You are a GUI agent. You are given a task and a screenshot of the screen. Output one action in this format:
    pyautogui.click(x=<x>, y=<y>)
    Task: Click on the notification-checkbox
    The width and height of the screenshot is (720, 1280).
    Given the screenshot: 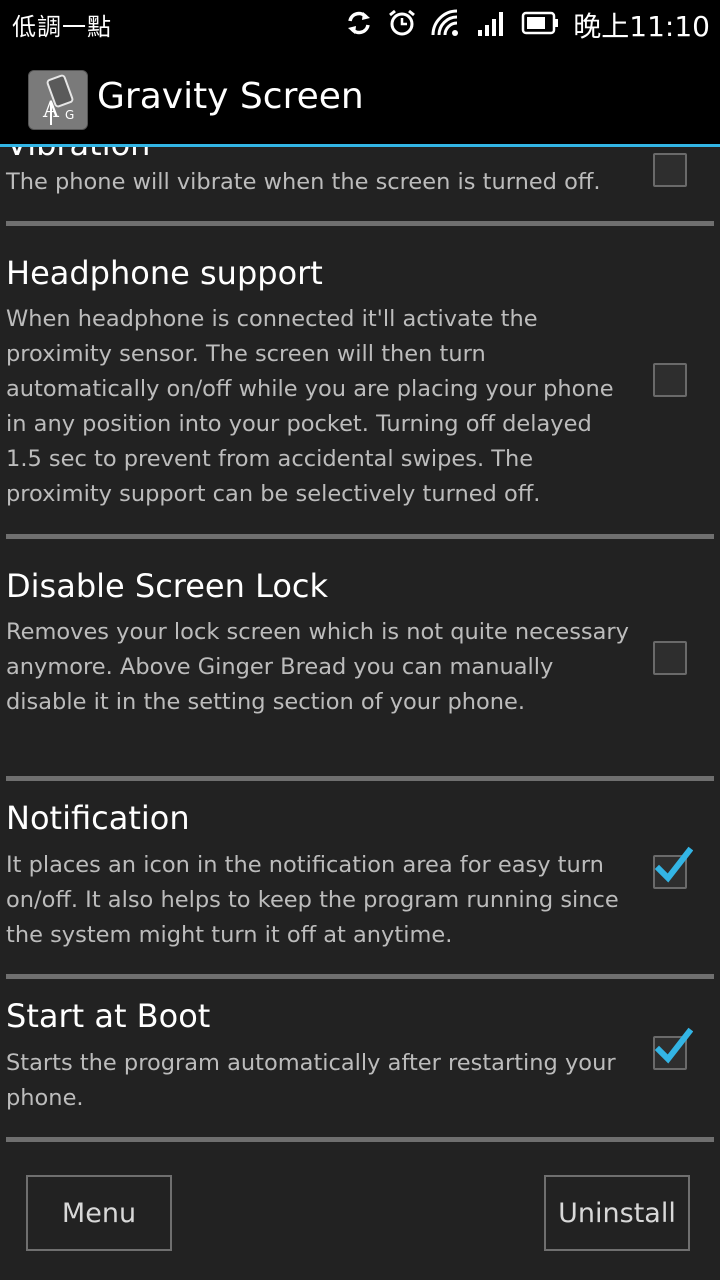 What is the action you would take?
    pyautogui.click(x=673, y=867)
    